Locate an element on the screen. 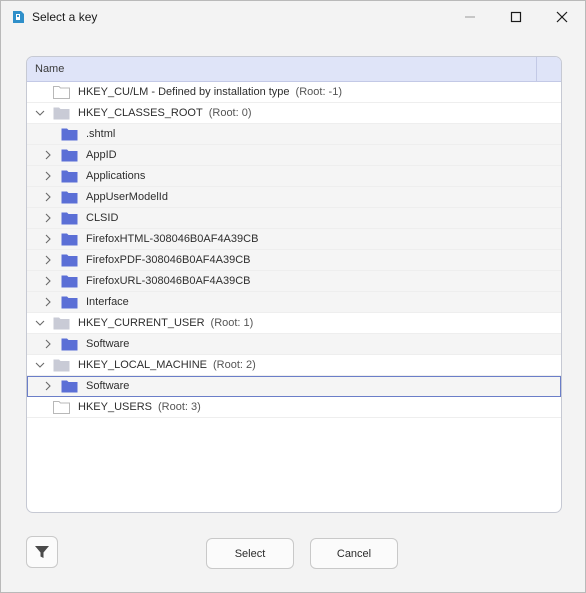 This screenshot has height=593, width=586. root-index: (Root: -1) is located at coordinates (319, 92).